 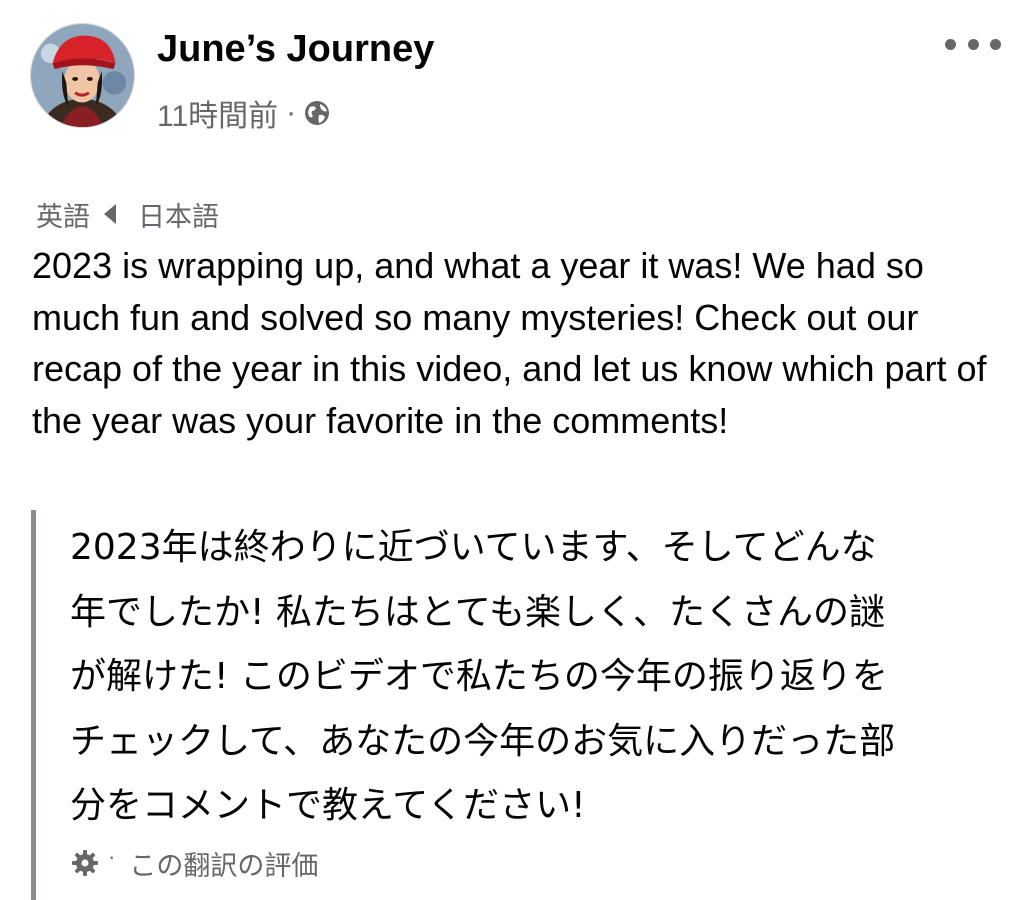 What do you see at coordinates (483, 741) in the screenshot?
I see `translated-line: チェックして、あなたの今年のお気に入りだった部` at bounding box center [483, 741].